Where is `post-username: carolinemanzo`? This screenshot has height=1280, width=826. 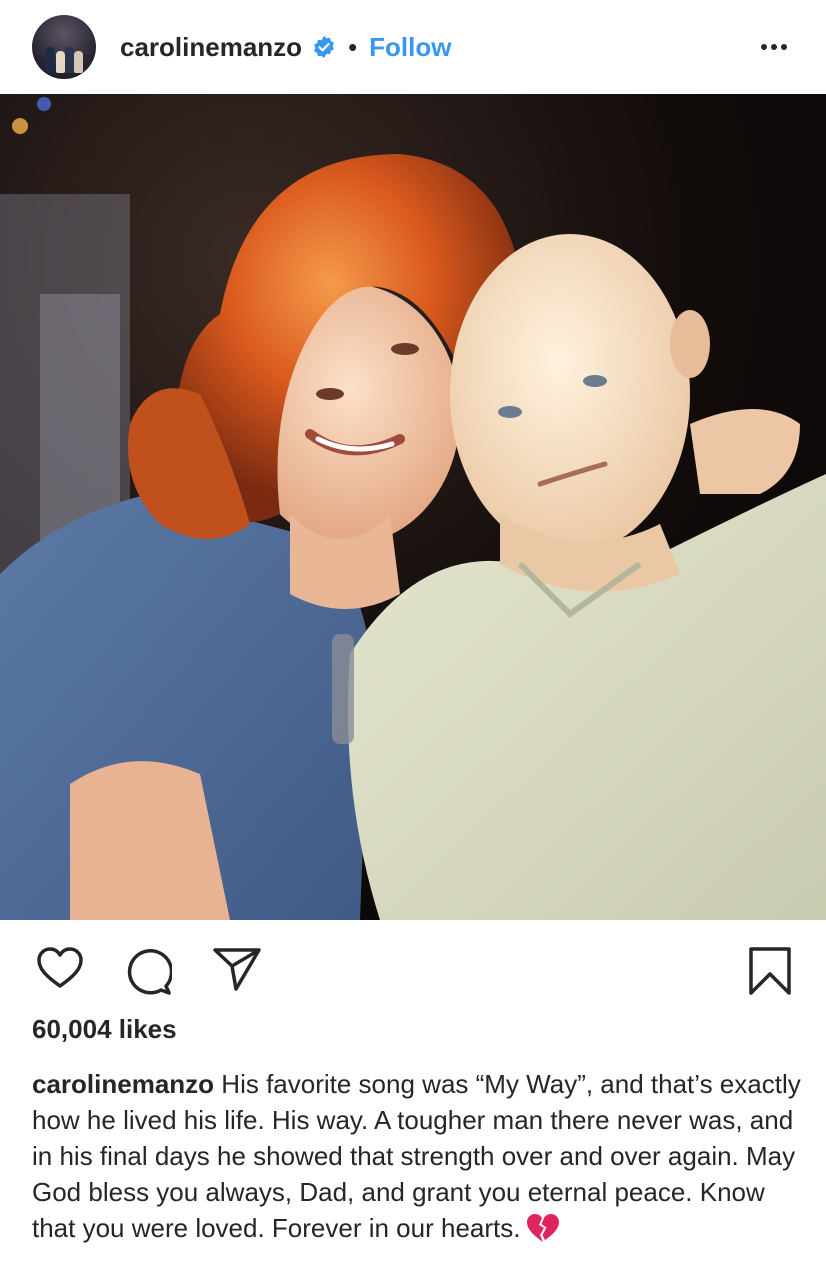
post-username: carolinemanzo is located at coordinates (211, 47).